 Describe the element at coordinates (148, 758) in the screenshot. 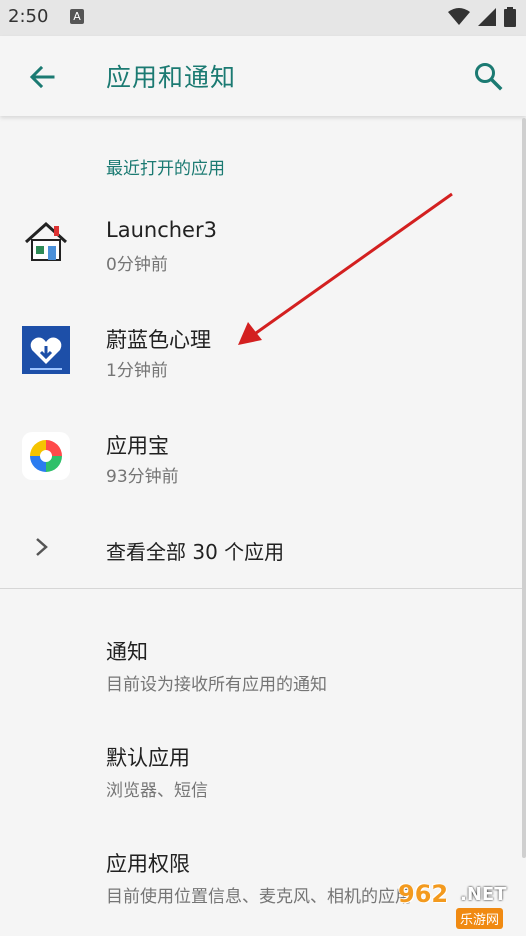

I see `pref-title: 默认应用` at that location.